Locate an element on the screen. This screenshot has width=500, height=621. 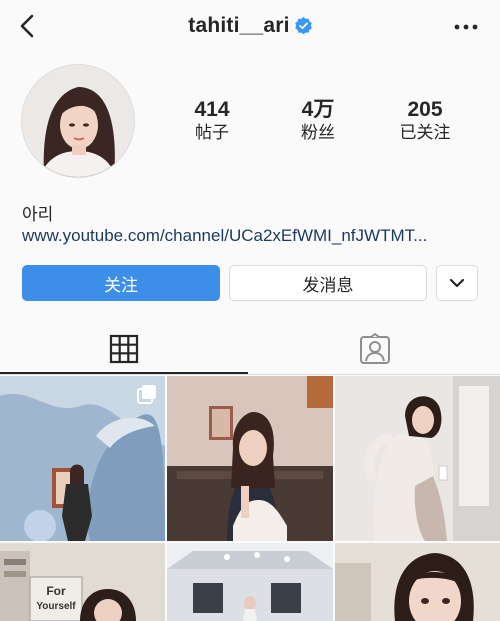
more-options-button is located at coordinates (466, 27).